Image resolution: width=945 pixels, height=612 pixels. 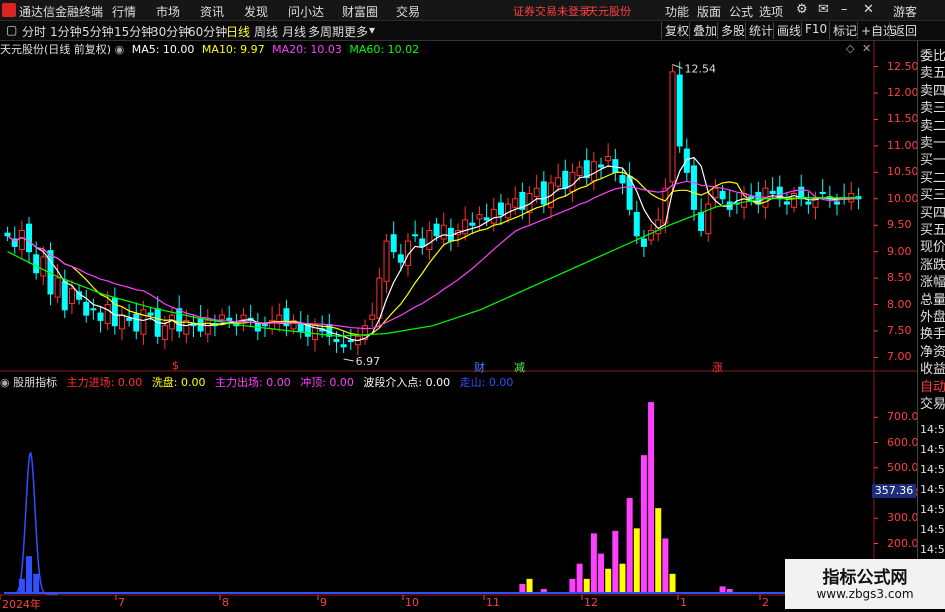 I want to click on side-panel-label: 交易, so click(x=932, y=402).